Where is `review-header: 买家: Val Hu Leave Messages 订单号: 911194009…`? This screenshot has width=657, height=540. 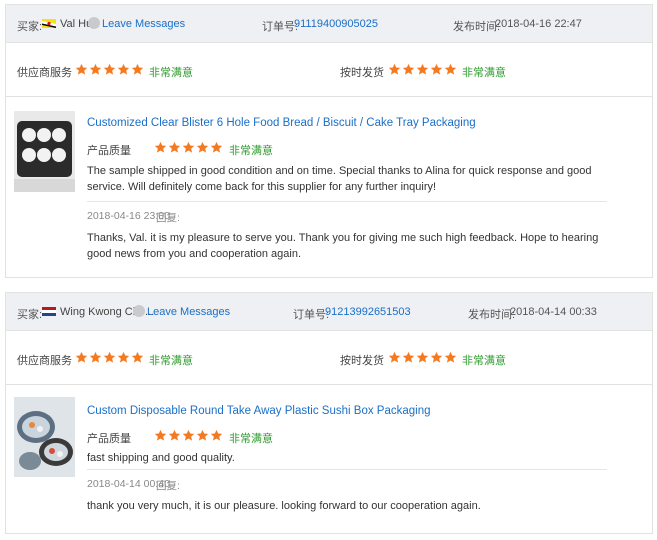 review-header: 买家: Val Hu Leave Messages 订单号: 911194009… is located at coordinates (329, 24).